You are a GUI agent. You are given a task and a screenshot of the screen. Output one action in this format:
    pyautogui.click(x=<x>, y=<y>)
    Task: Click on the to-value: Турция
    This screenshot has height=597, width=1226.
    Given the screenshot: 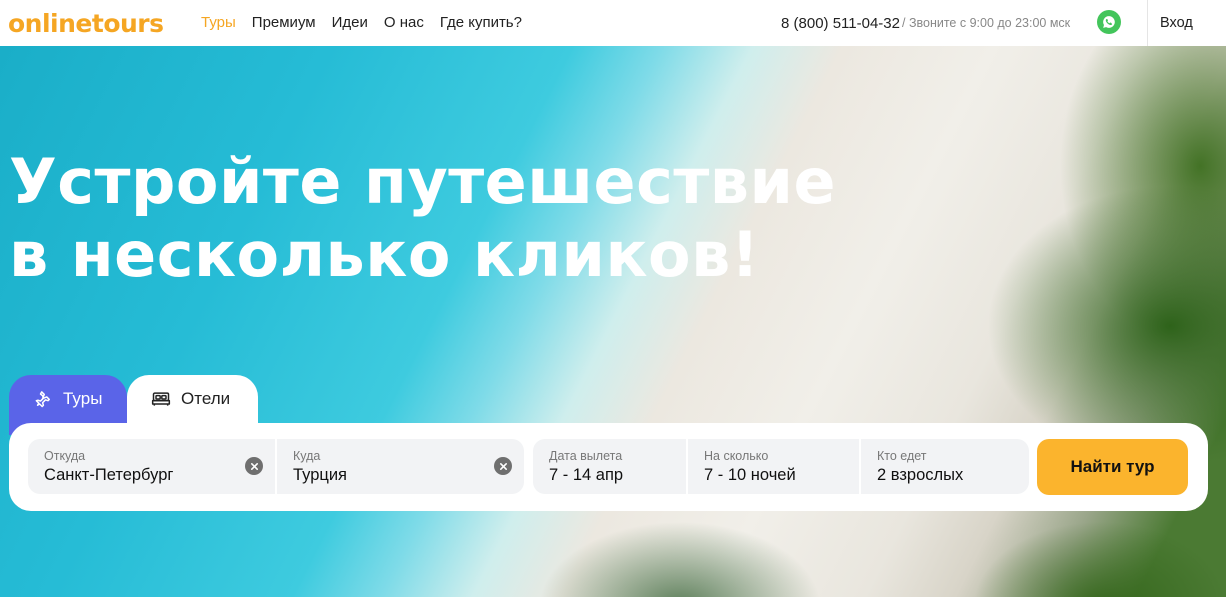 What is the action you would take?
    pyautogui.click(x=408, y=475)
    